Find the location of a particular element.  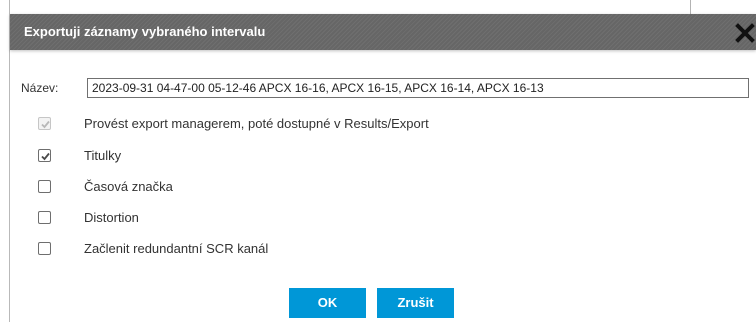

dialog-title: Exportuji záznamy vybraného intervalu is located at coordinates (145, 31).